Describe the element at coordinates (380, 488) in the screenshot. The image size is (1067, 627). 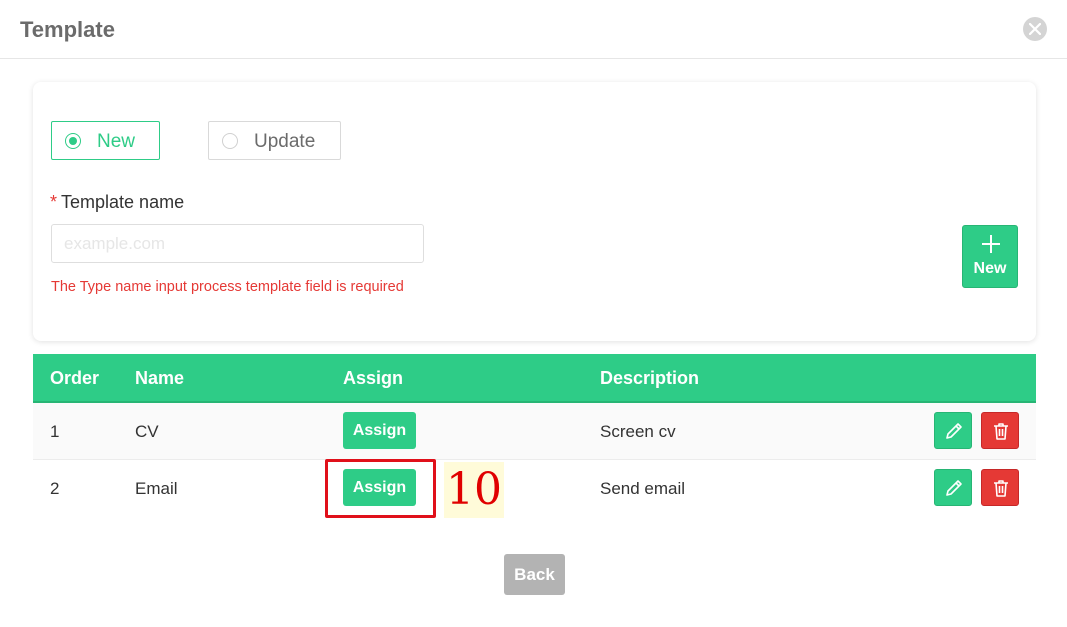
I see `annotation-highlight-box` at that location.